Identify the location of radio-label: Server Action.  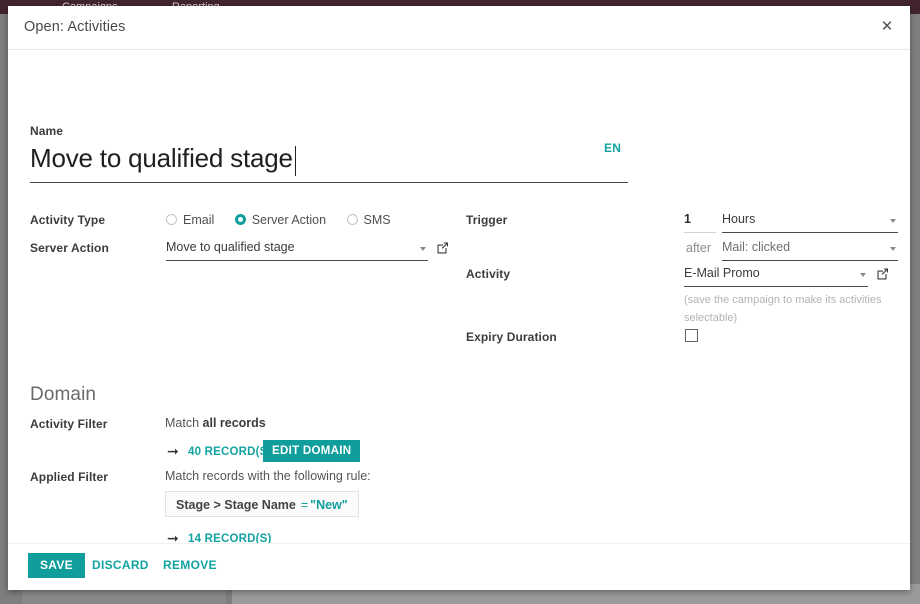
(289, 219).